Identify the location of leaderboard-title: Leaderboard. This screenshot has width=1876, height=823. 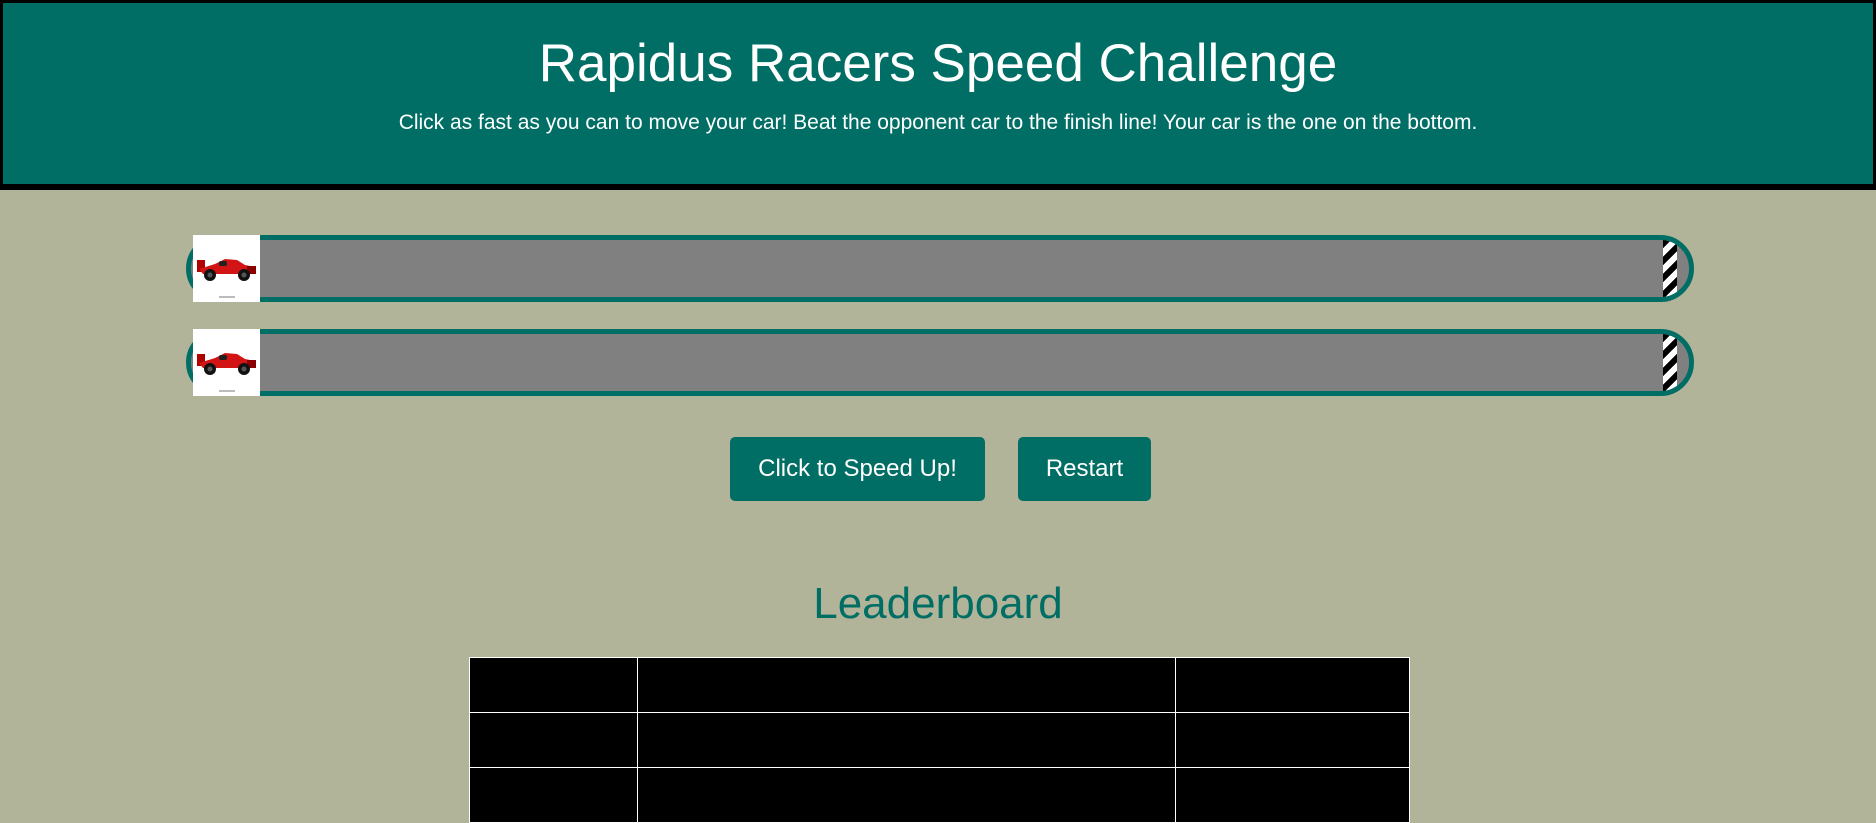
(938, 603).